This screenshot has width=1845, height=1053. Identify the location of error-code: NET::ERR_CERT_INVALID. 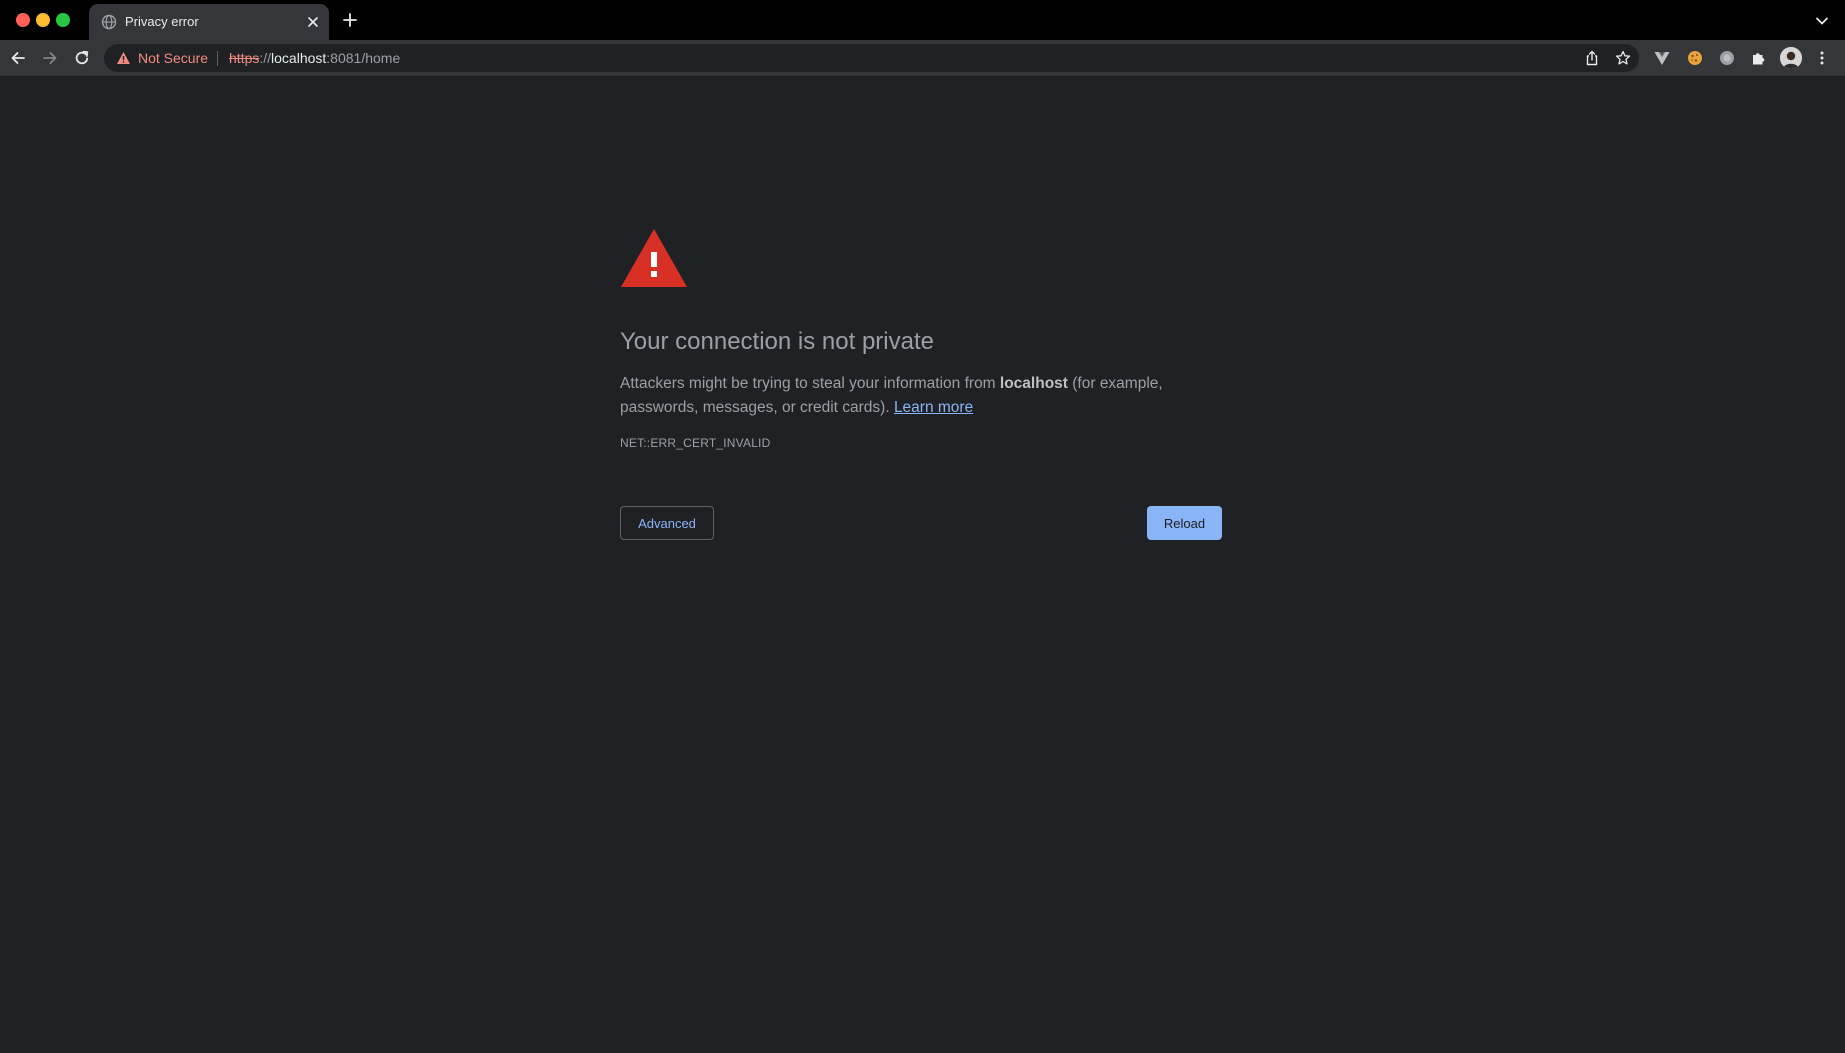
(695, 443).